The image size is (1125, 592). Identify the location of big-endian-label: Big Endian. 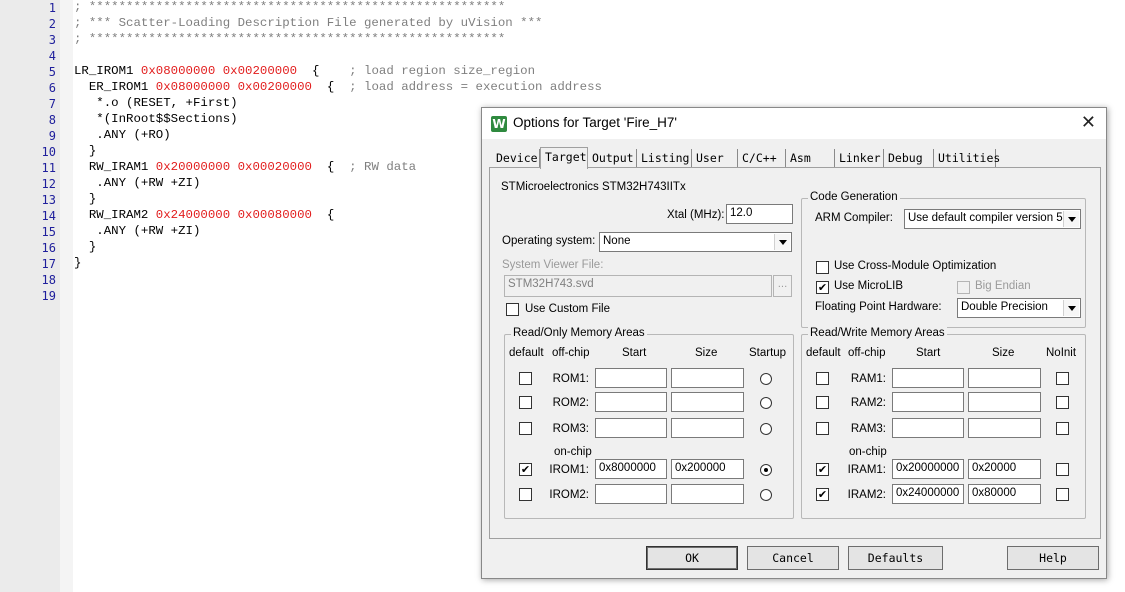
(1003, 286).